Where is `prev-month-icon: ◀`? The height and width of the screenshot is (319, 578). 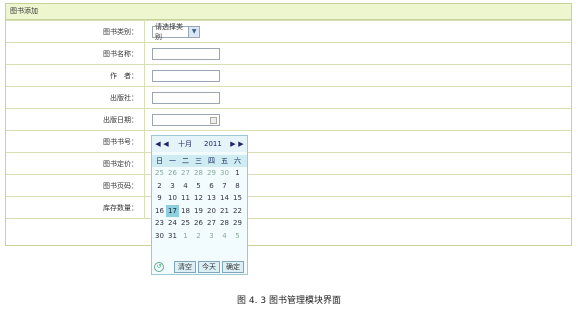
prev-month-icon: ◀ is located at coordinates (166, 144).